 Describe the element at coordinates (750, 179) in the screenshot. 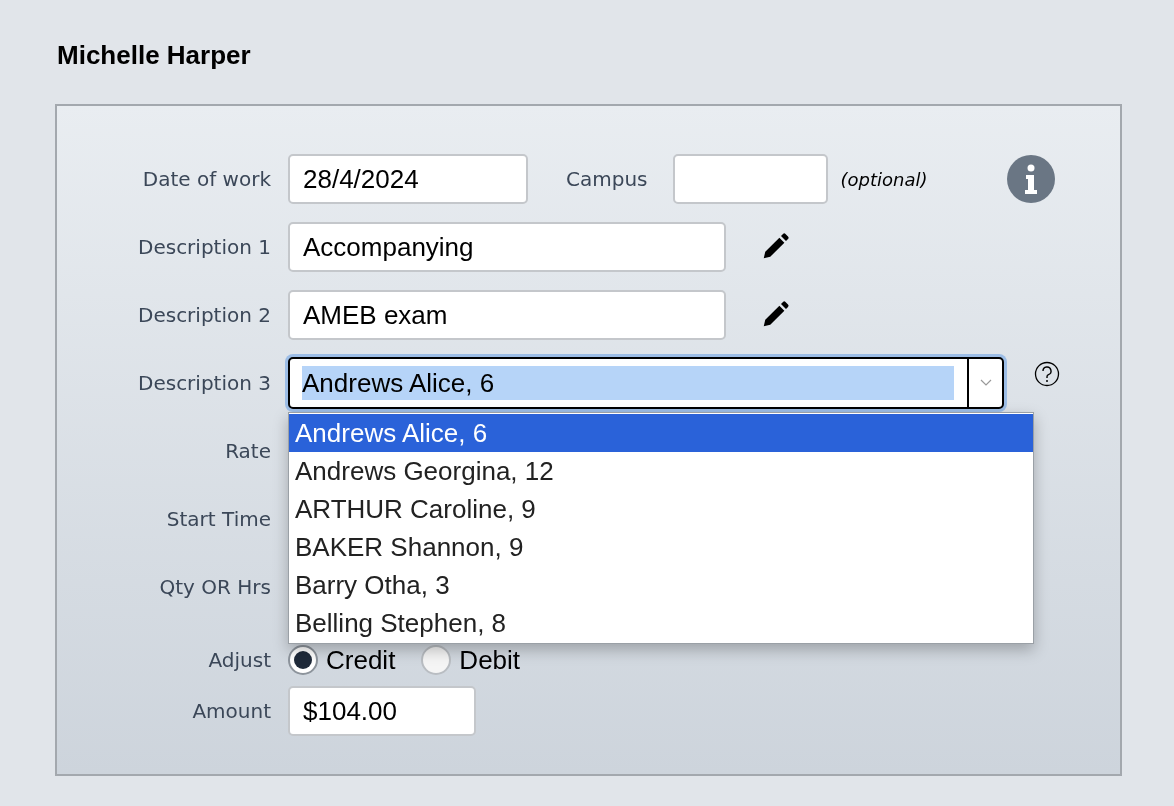

I see `input-field` at that location.